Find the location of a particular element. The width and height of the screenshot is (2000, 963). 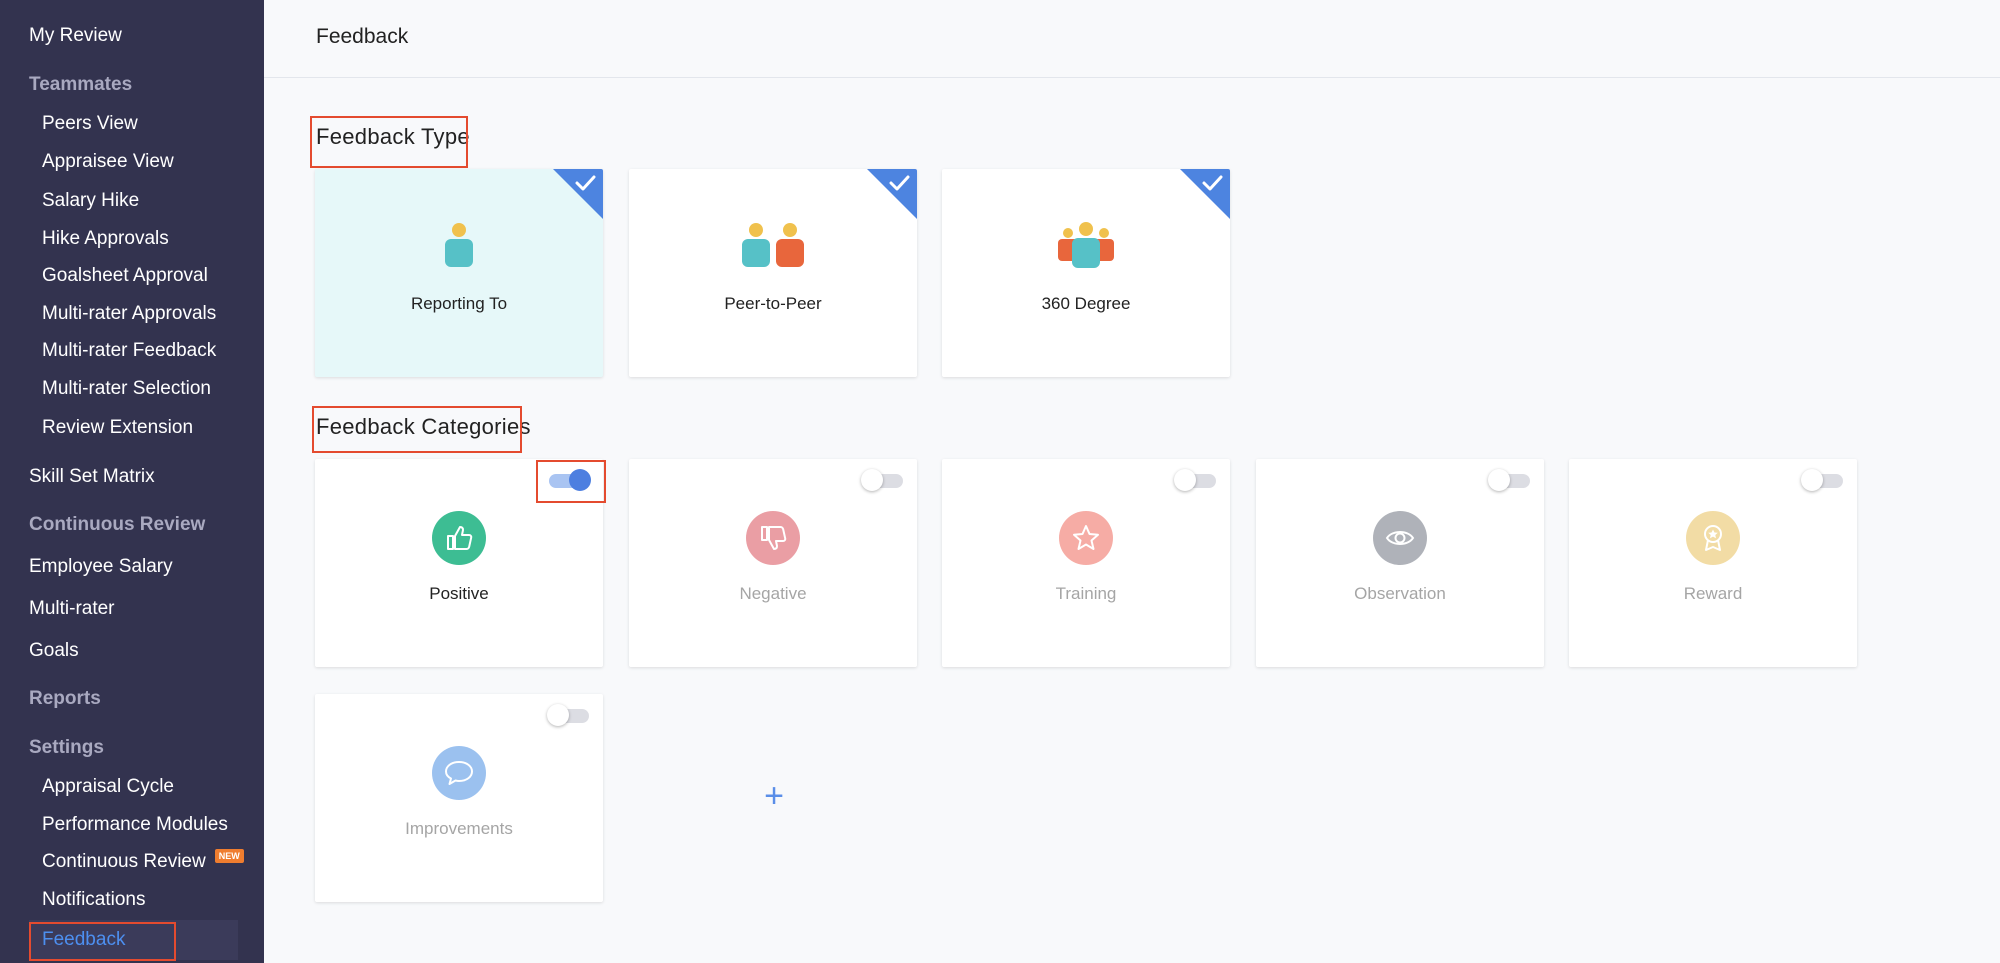

improvements-toggle is located at coordinates (568, 715).